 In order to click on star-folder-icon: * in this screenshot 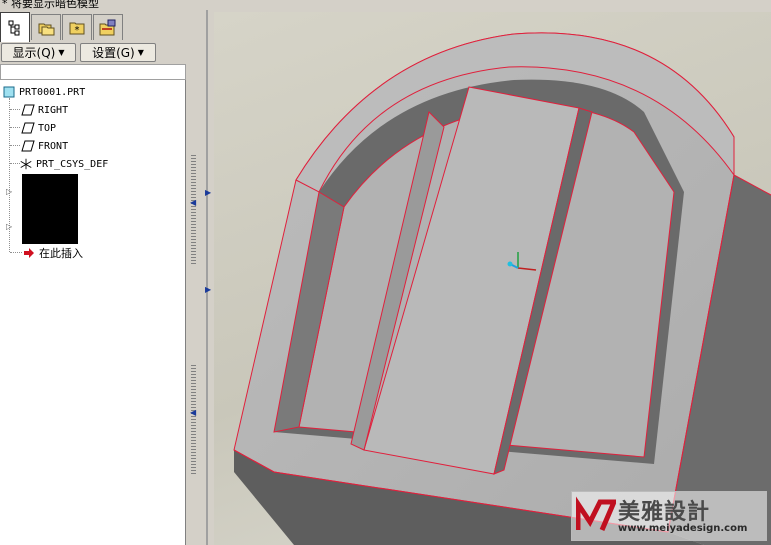, I will do `click(77, 29)`.